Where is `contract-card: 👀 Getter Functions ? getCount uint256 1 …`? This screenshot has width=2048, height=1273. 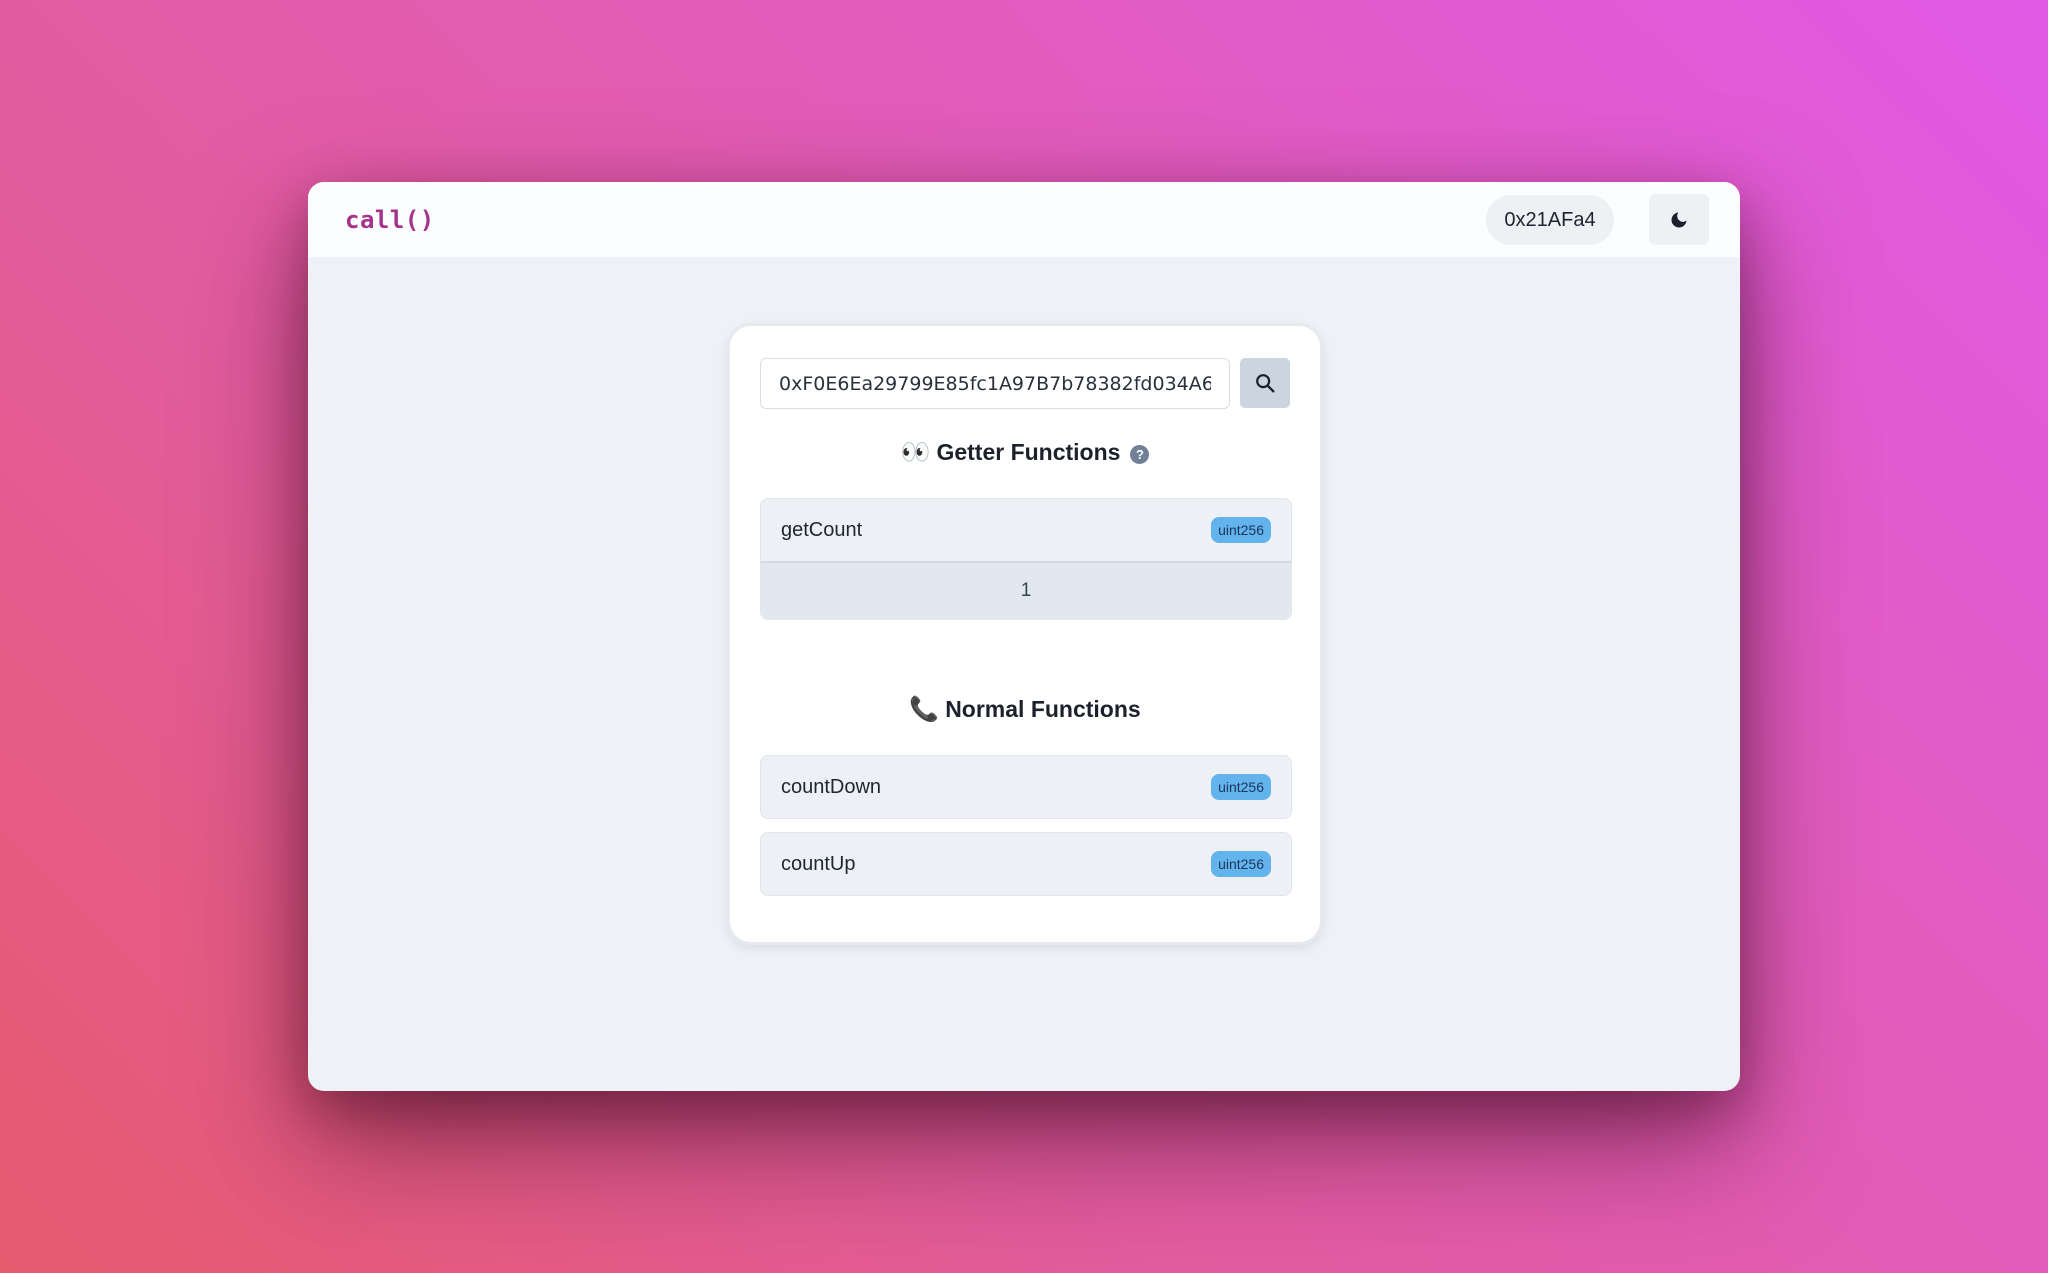 contract-card: 👀 Getter Functions ? getCount uint256 1 … is located at coordinates (1025, 634).